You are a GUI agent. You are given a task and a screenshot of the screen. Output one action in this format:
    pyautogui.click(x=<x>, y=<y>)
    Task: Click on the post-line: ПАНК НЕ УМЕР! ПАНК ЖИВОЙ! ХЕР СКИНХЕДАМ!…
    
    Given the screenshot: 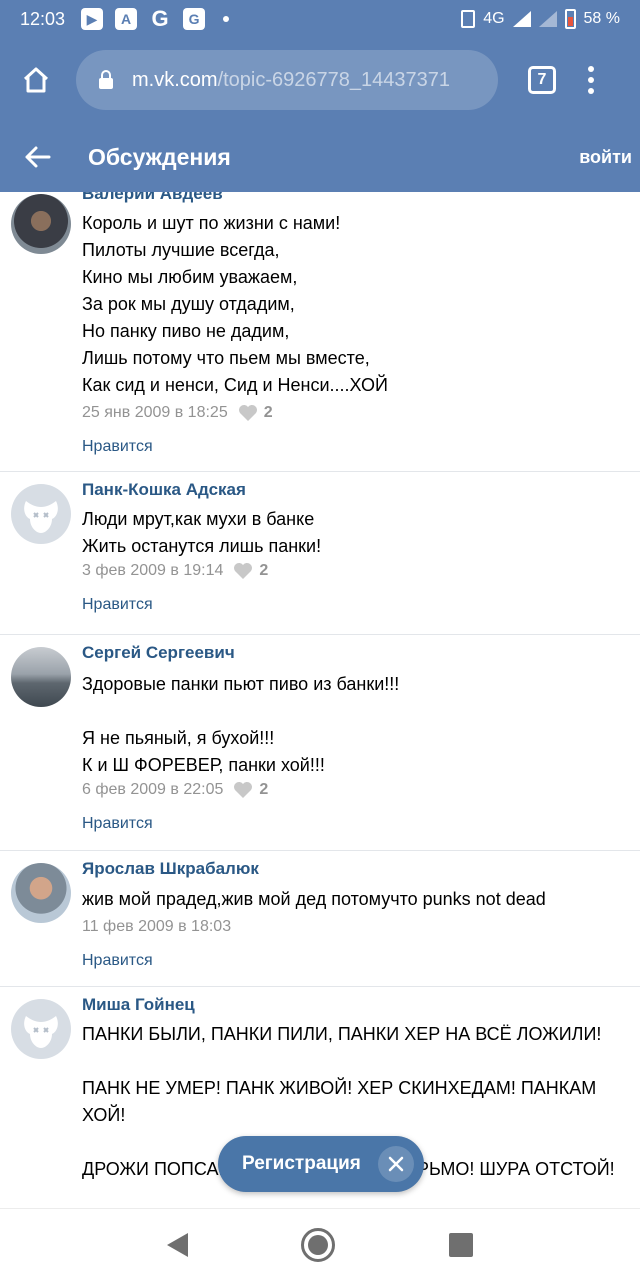 What is the action you would take?
    pyautogui.click(x=339, y=1101)
    